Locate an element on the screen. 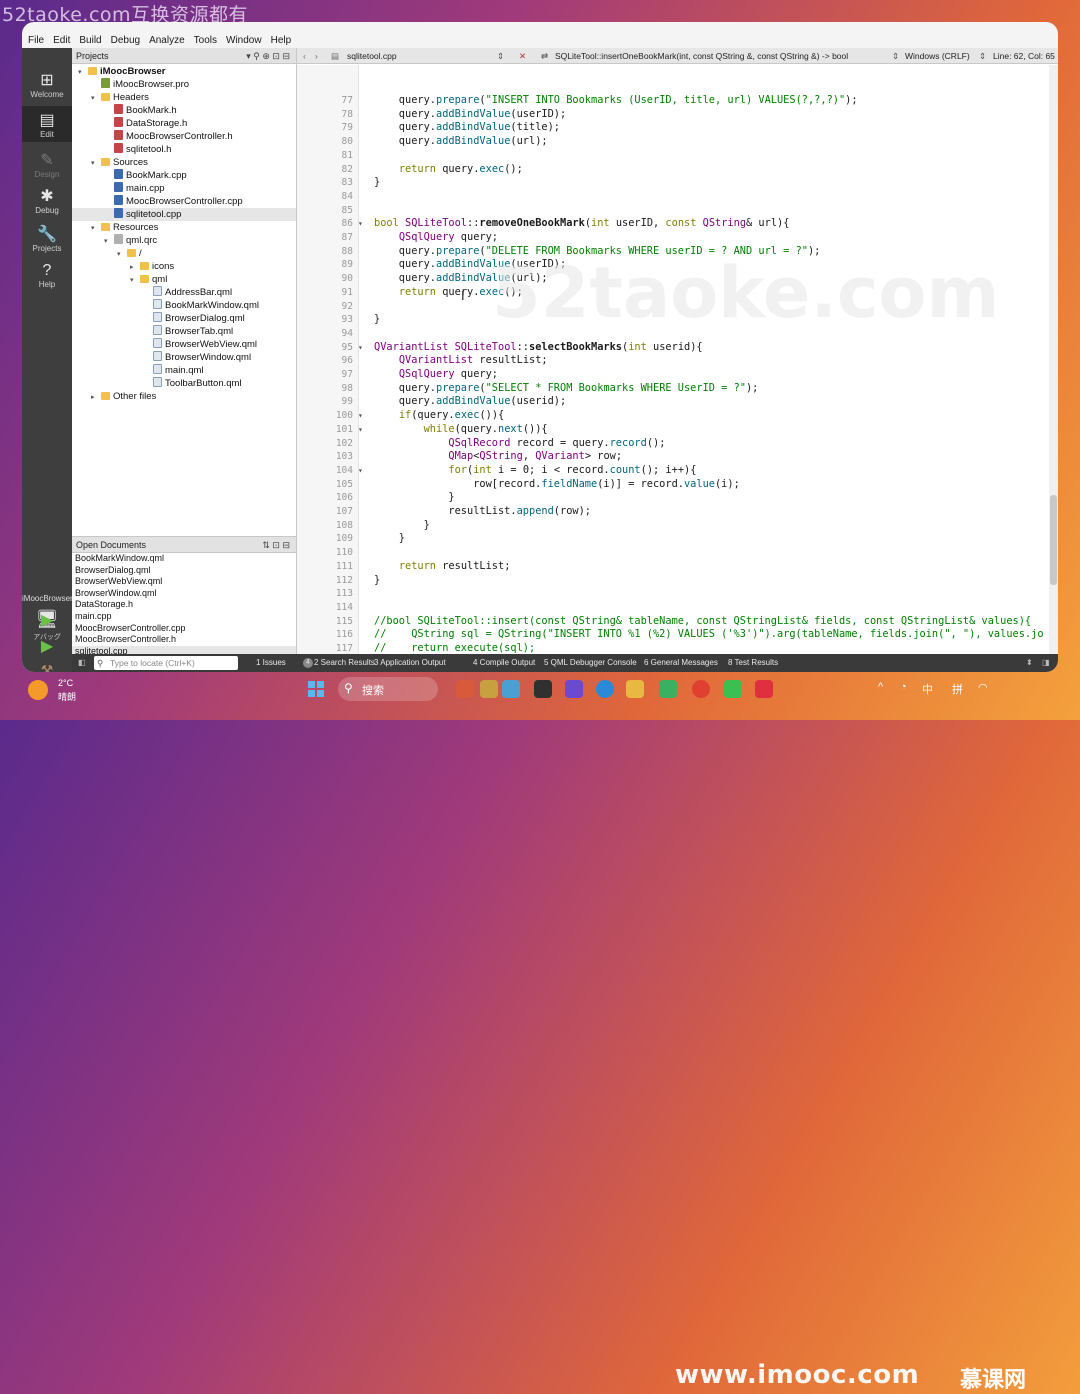 The width and height of the screenshot is (1080, 1394). menu-window: Window is located at coordinates (244, 40).